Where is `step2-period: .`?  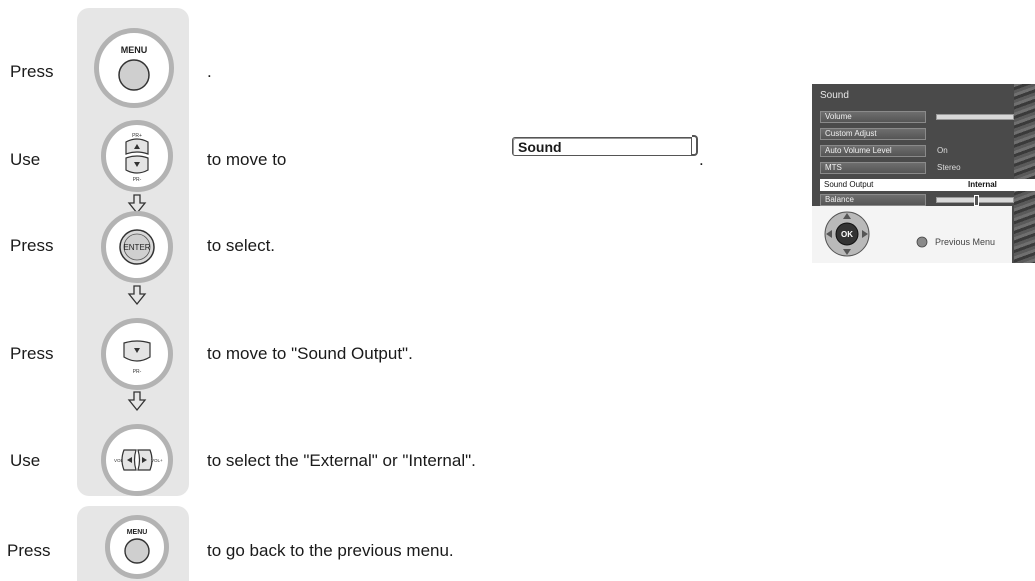
step2-period: . is located at coordinates (701, 159).